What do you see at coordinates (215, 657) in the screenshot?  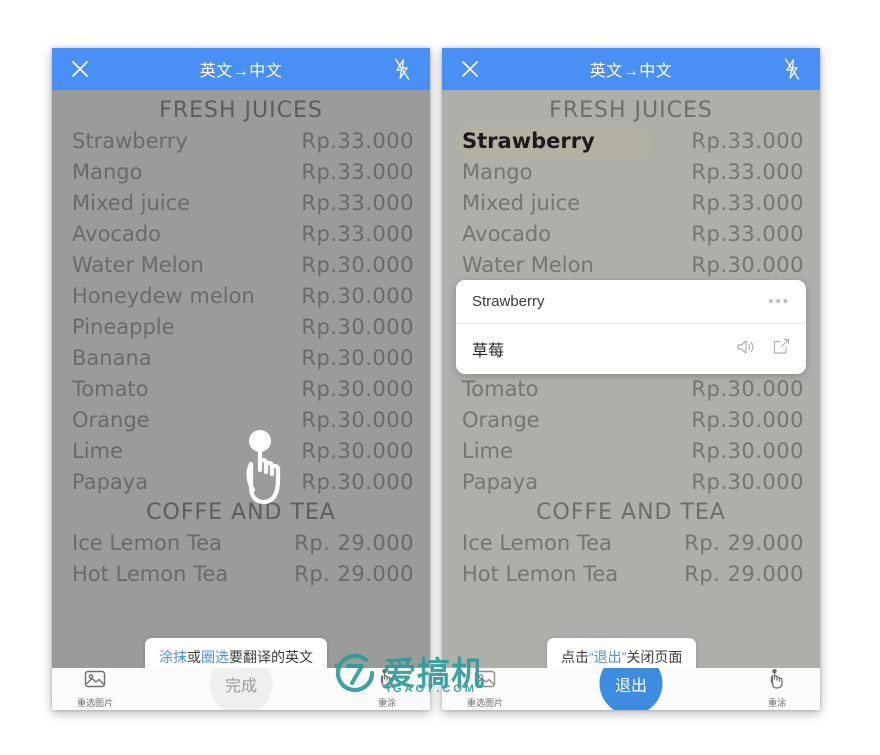 I see `tooltip-hl-circle: 圈选` at bounding box center [215, 657].